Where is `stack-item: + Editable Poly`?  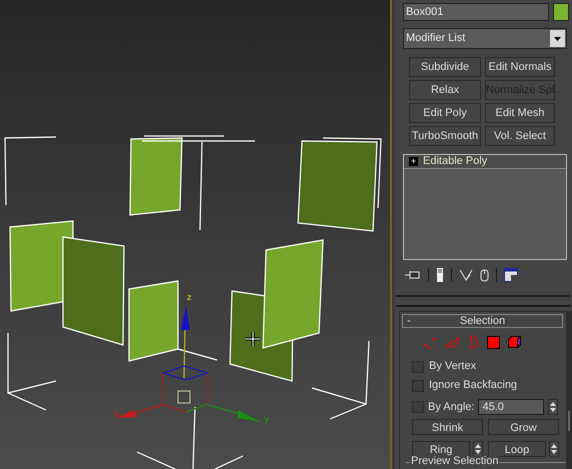 stack-item: + Editable Poly is located at coordinates (485, 162).